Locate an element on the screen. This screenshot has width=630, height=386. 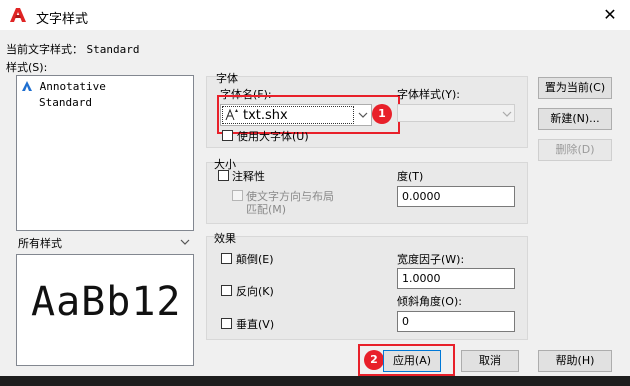
apply-button: 应用(A) is located at coordinates (412, 361).